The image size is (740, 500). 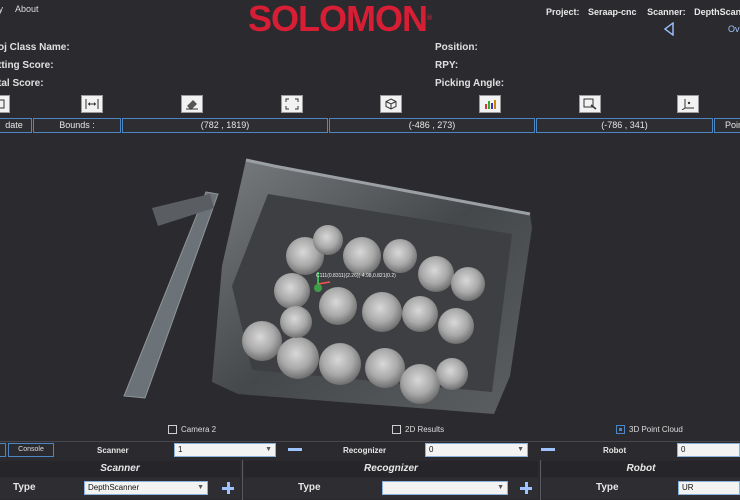 I want to click on setting-score-label: tting Score:, so click(x=27, y=65).